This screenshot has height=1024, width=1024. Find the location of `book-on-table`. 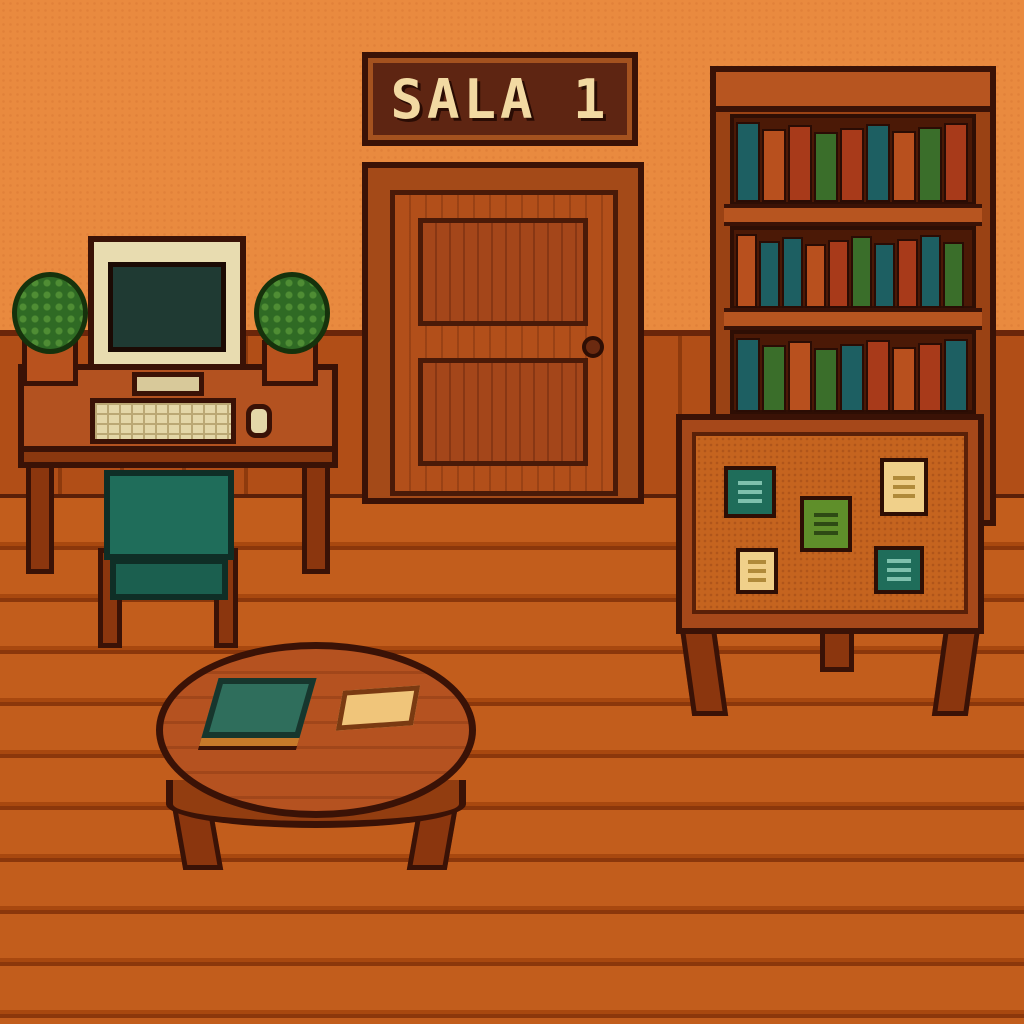

book-on-table is located at coordinates (259, 708).